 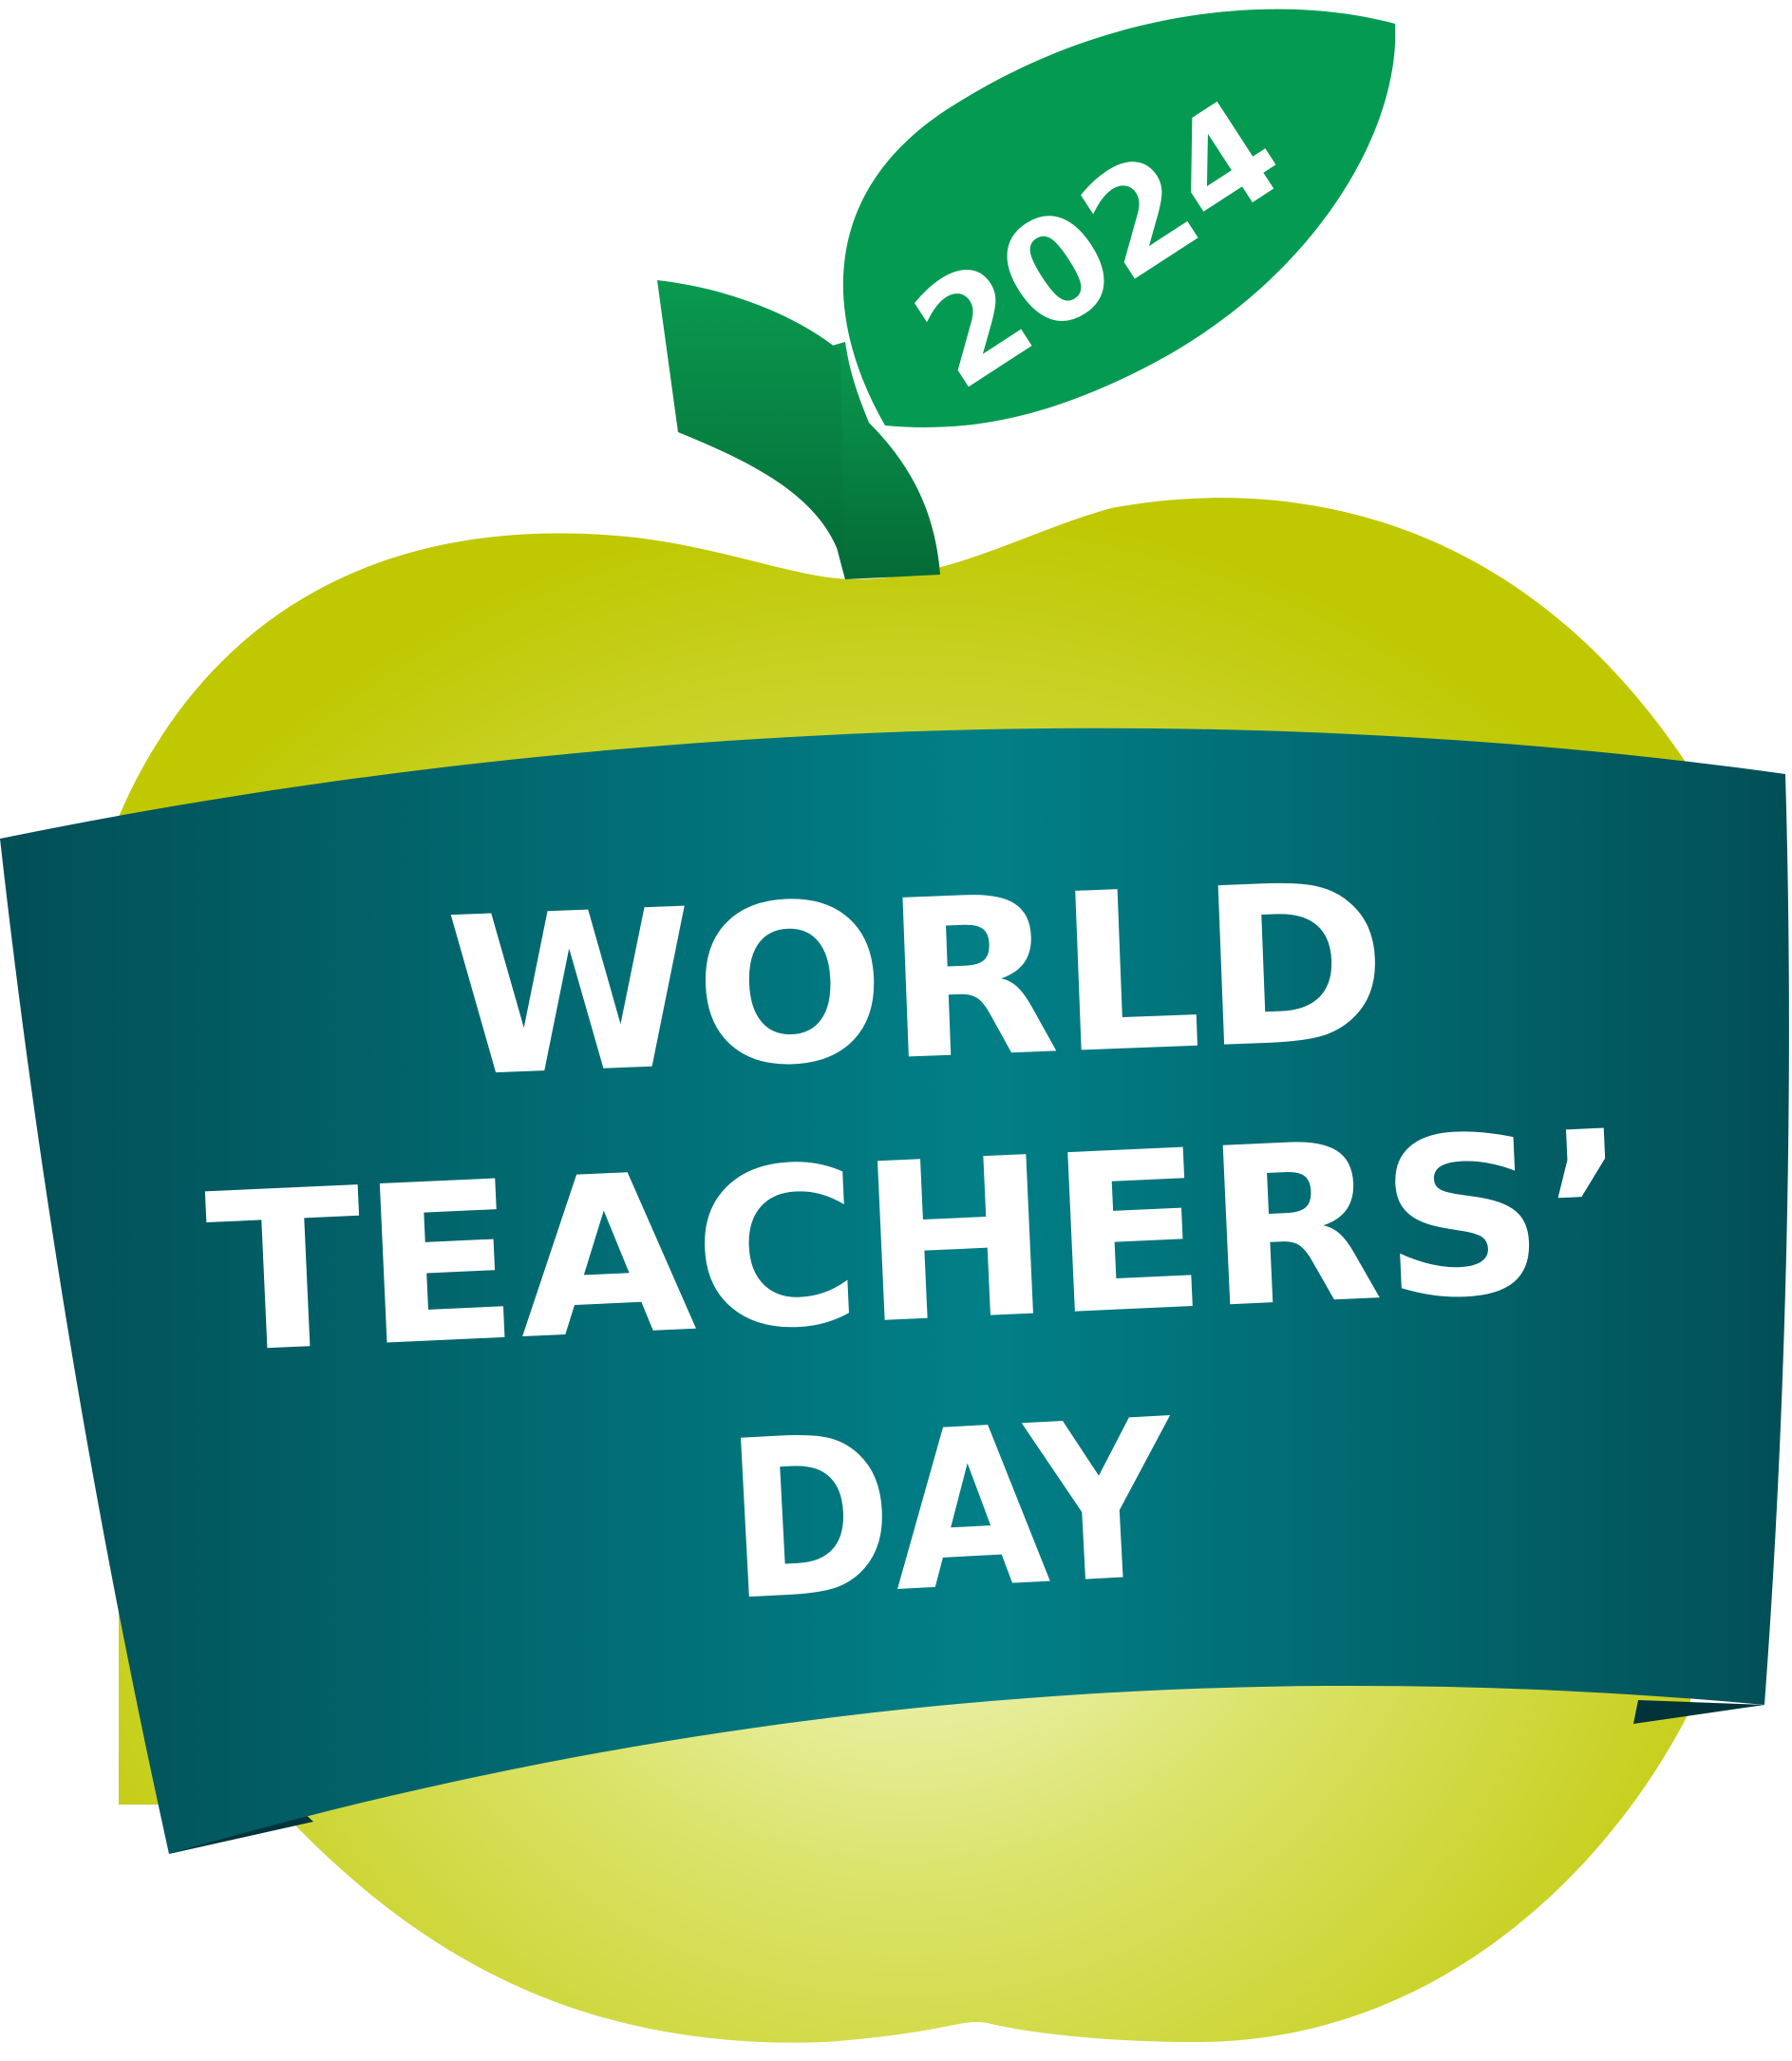 I want to click on title-line-world: WORLD, so click(x=917, y=982).